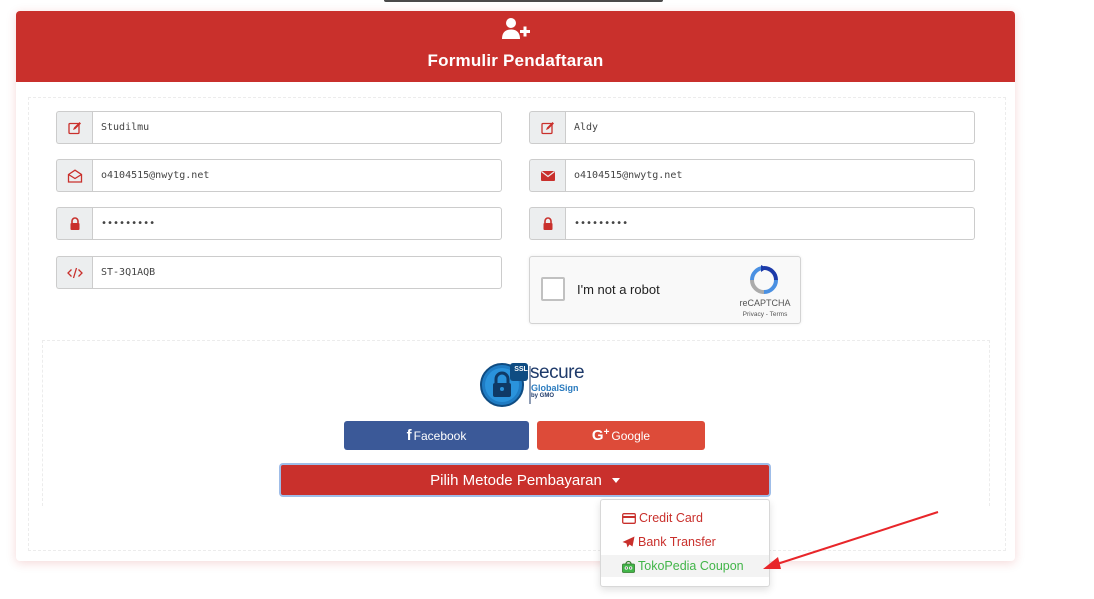  Describe the element at coordinates (600, 435) in the screenshot. I see `google-plus-icon: G+` at that location.